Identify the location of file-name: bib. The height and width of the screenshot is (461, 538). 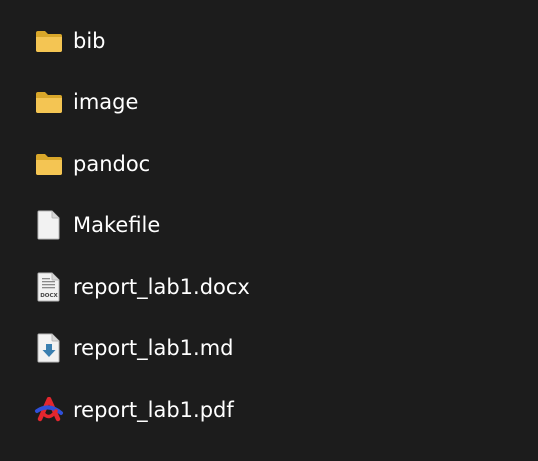
(89, 40).